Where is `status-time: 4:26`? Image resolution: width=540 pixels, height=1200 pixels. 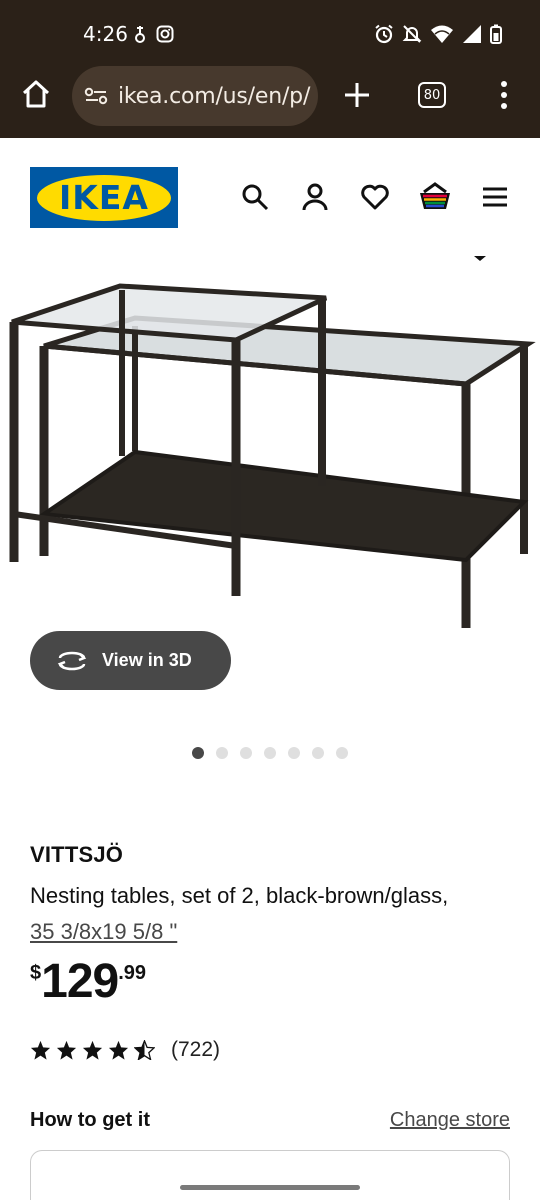
status-time: 4:26 is located at coordinates (105, 34).